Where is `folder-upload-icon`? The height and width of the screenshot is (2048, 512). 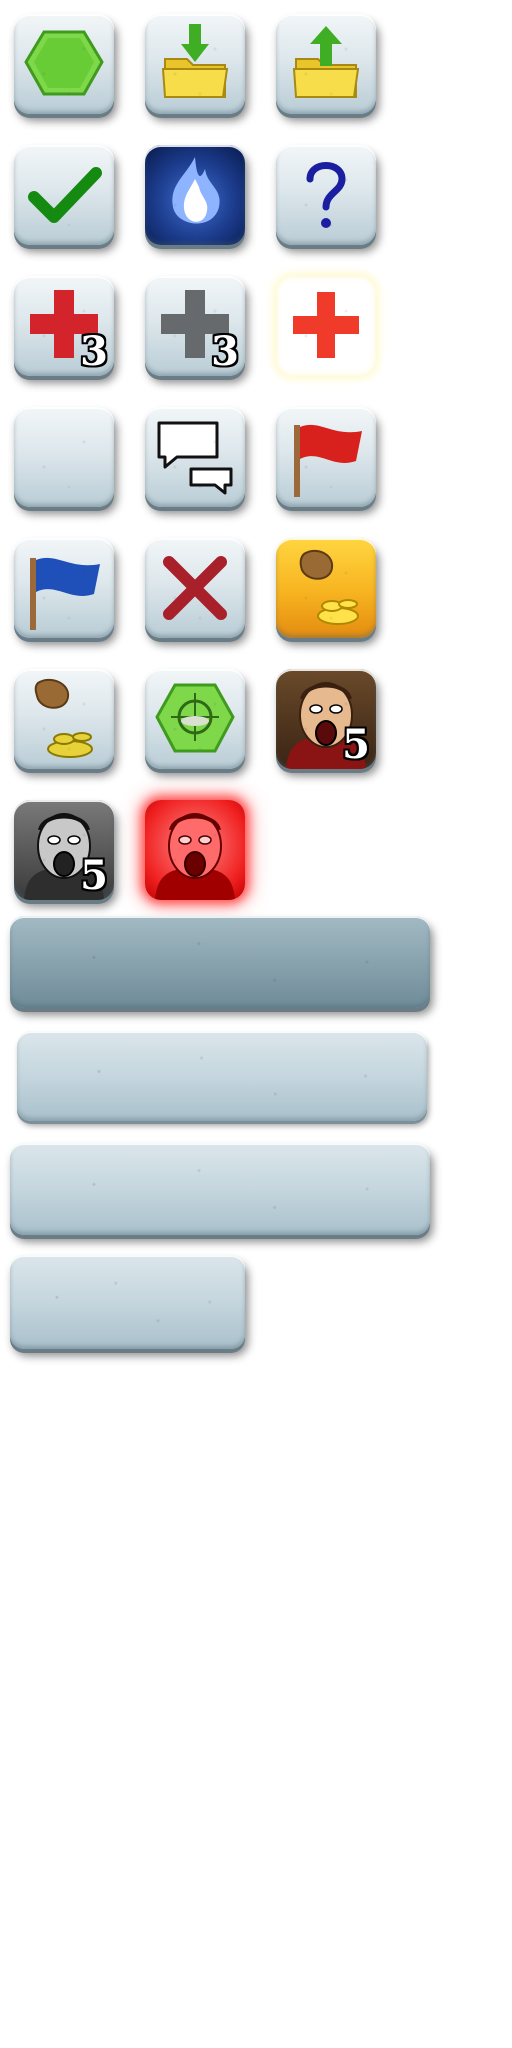
folder-upload-icon is located at coordinates (326, 62).